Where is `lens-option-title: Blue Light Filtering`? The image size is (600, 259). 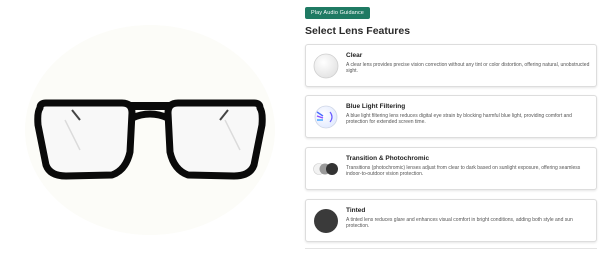 lens-option-title: Blue Light Filtering is located at coordinates (376, 106).